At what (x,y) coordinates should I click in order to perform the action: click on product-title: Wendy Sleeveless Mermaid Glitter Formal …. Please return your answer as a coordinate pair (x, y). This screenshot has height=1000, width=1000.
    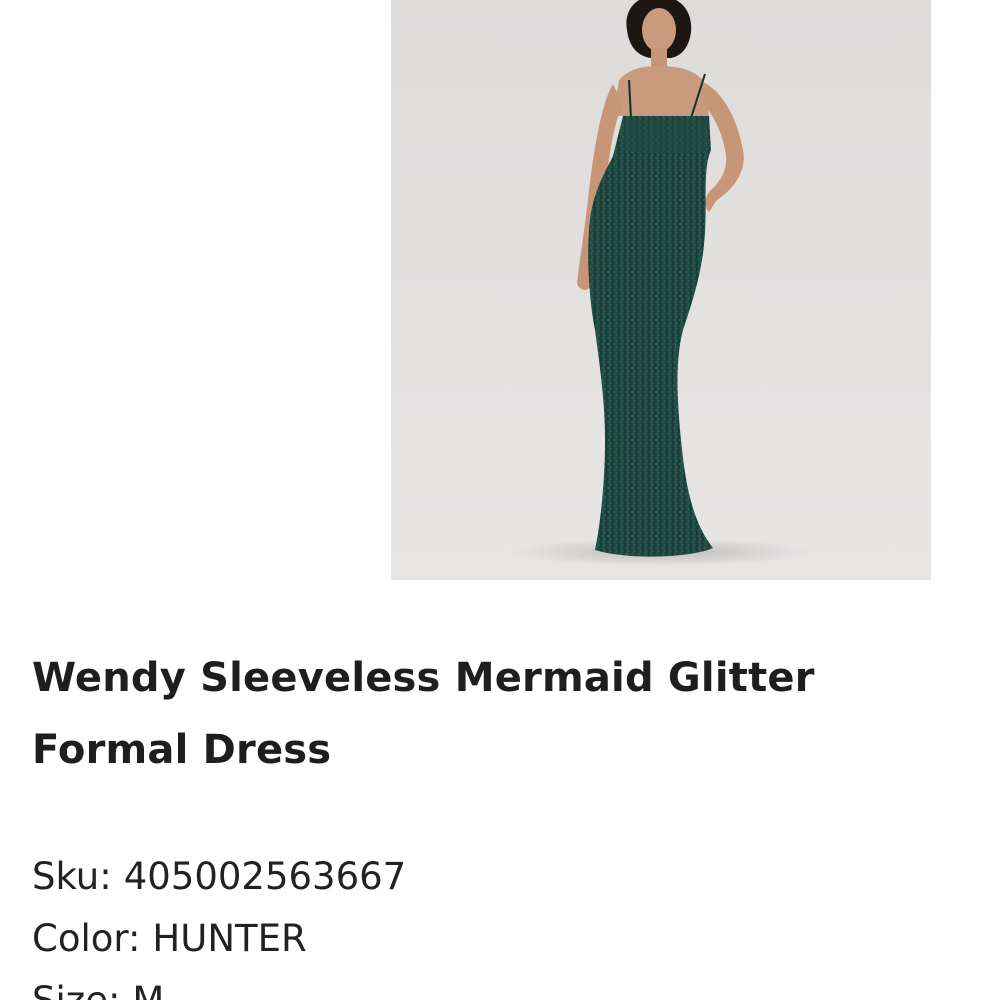
    Looking at the image, I should click on (423, 714).